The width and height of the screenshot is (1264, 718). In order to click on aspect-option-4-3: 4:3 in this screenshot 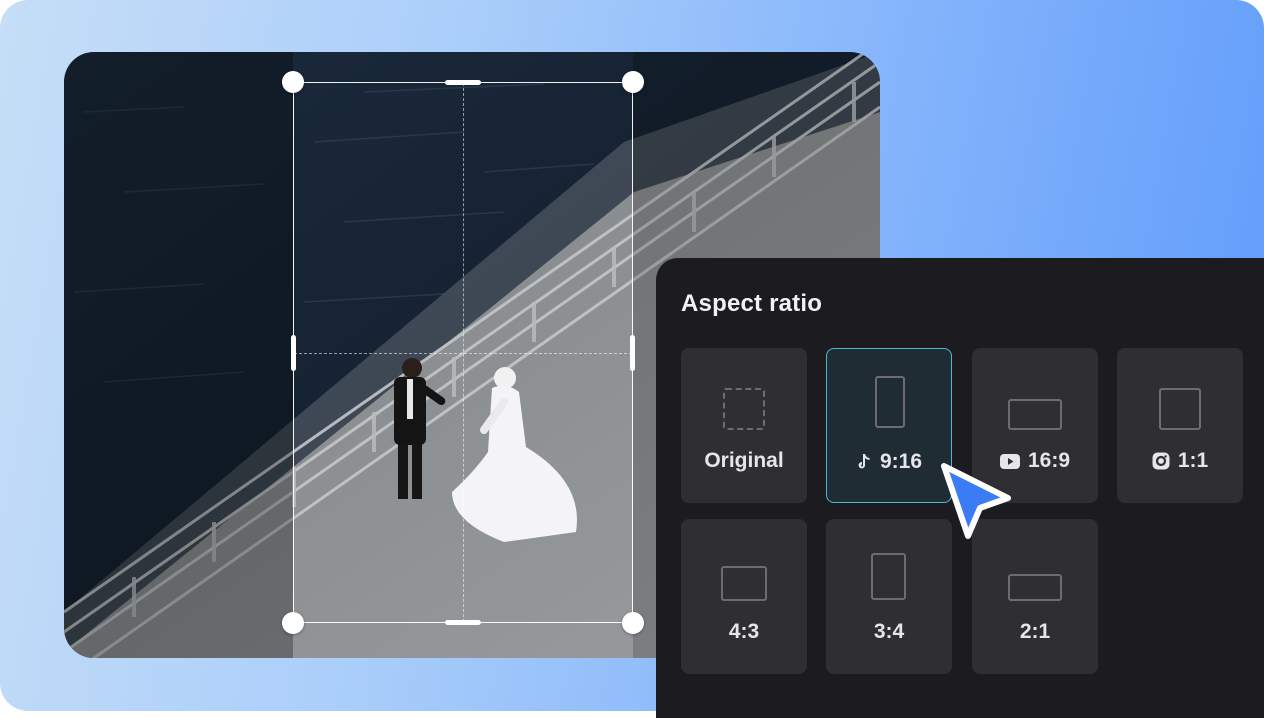, I will do `click(744, 596)`.